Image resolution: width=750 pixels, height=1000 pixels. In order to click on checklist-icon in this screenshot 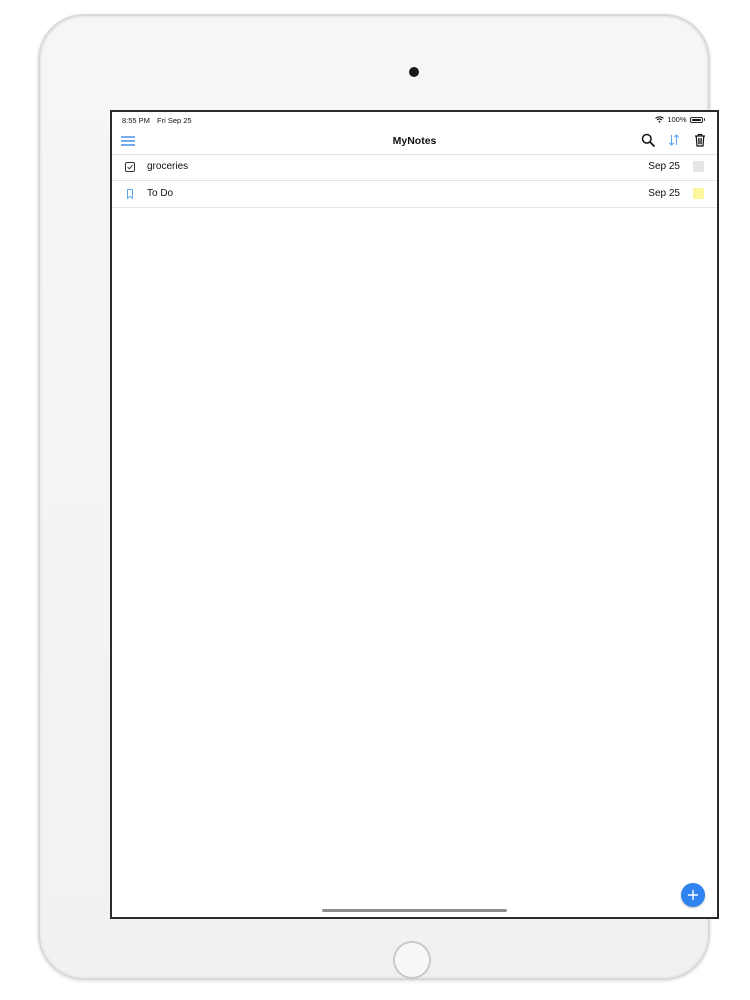, I will do `click(130, 167)`.